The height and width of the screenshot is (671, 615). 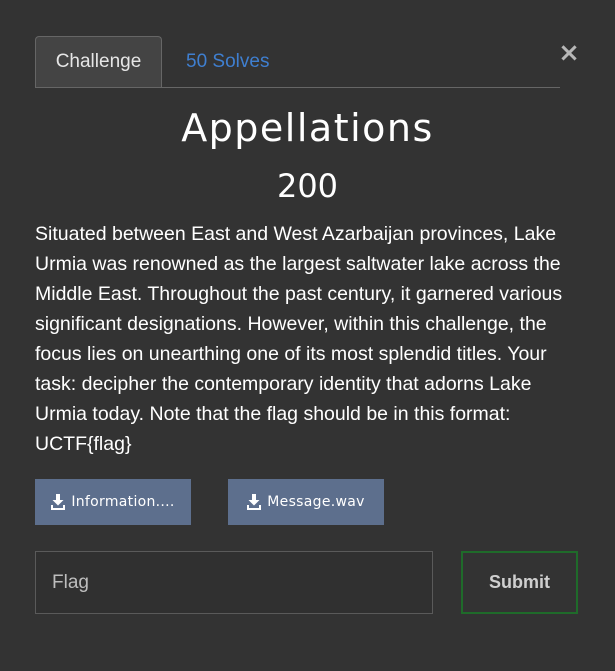 What do you see at coordinates (307, 128) in the screenshot?
I see `challenge-title: Appellations` at bounding box center [307, 128].